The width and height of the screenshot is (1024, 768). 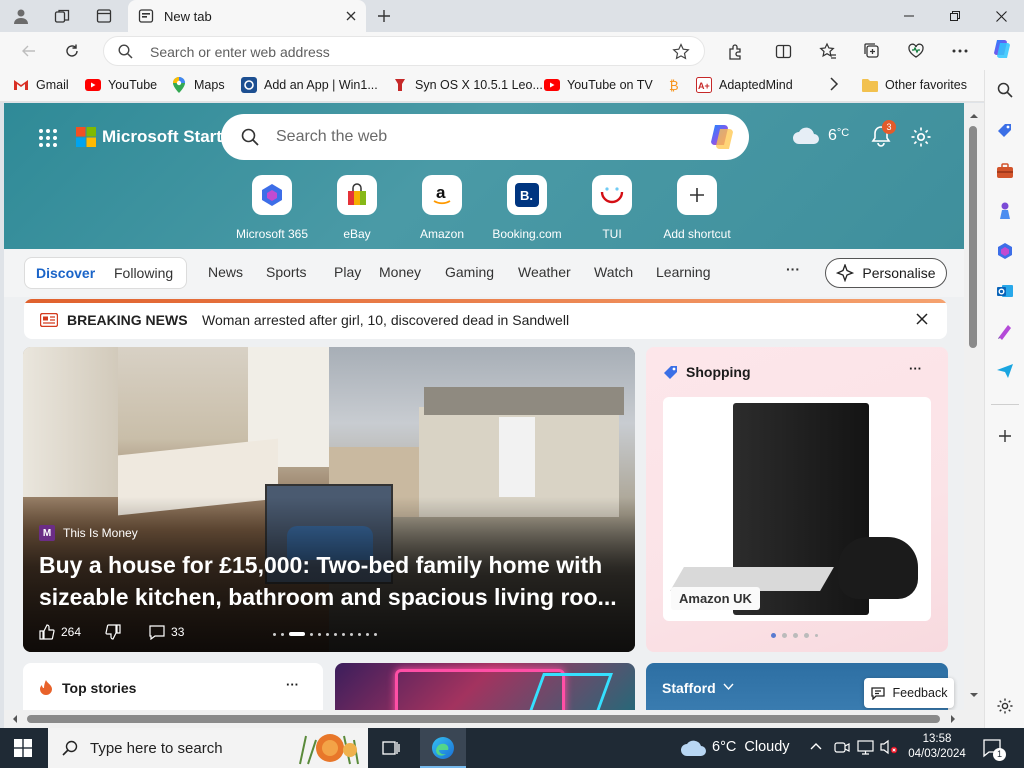 I want to click on nav-more-button: ···, so click(x=793, y=269).